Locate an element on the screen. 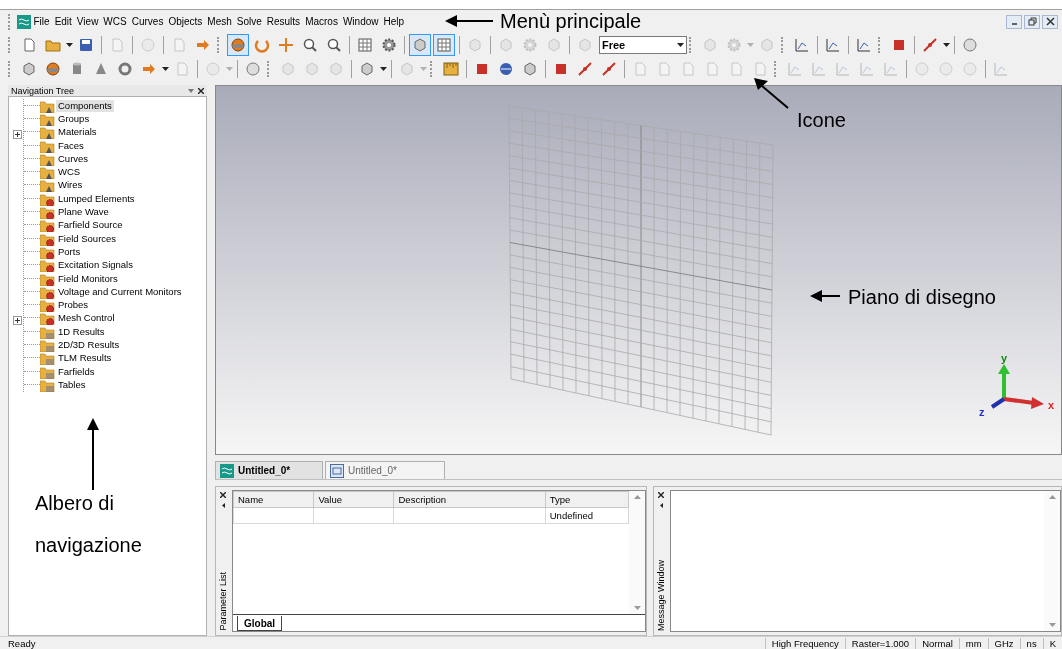 The image size is (1062, 649). tree-item: Excitation Signals is located at coordinates (95, 265).